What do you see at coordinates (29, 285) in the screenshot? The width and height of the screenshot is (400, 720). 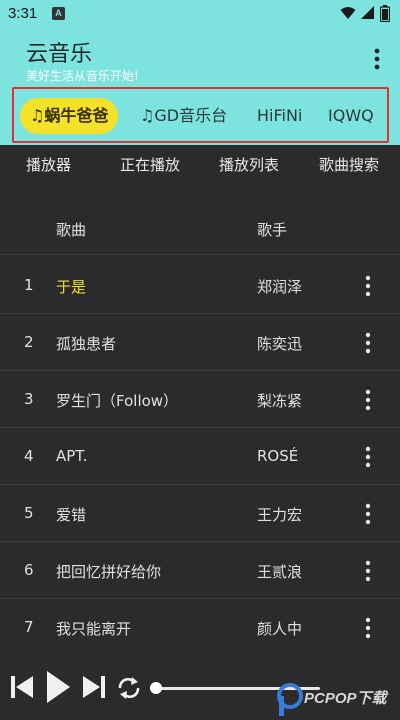 I see `row-number: 1` at bounding box center [29, 285].